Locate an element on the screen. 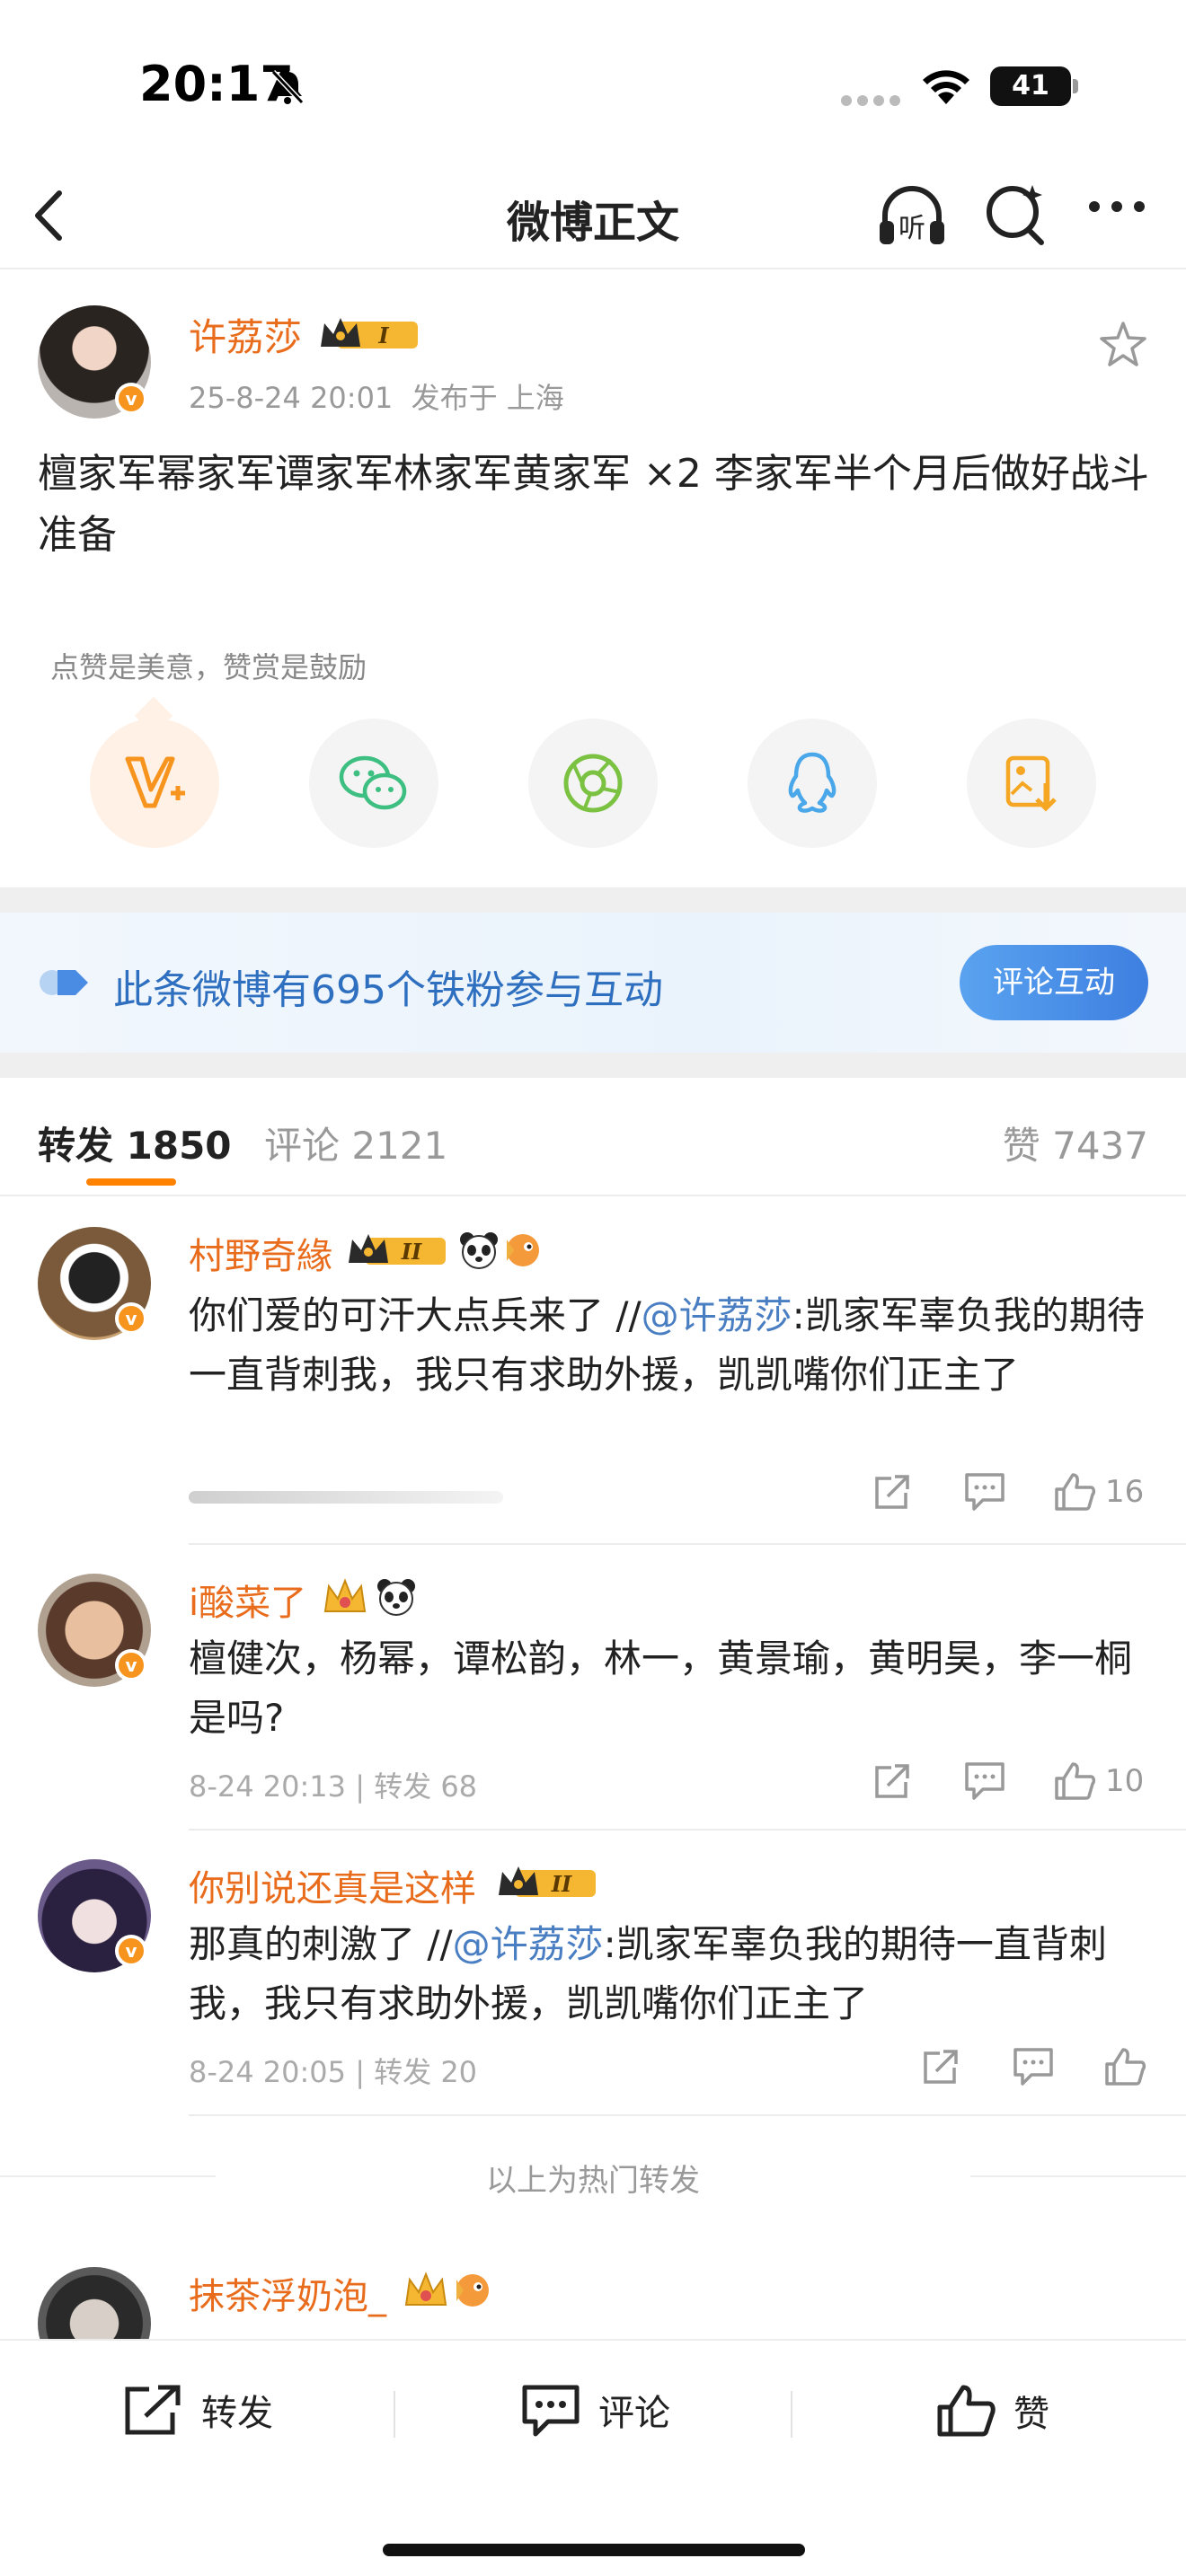 This screenshot has width=1186, height=2576. commenter-name: 村野奇緣 is located at coordinates (260, 1253).